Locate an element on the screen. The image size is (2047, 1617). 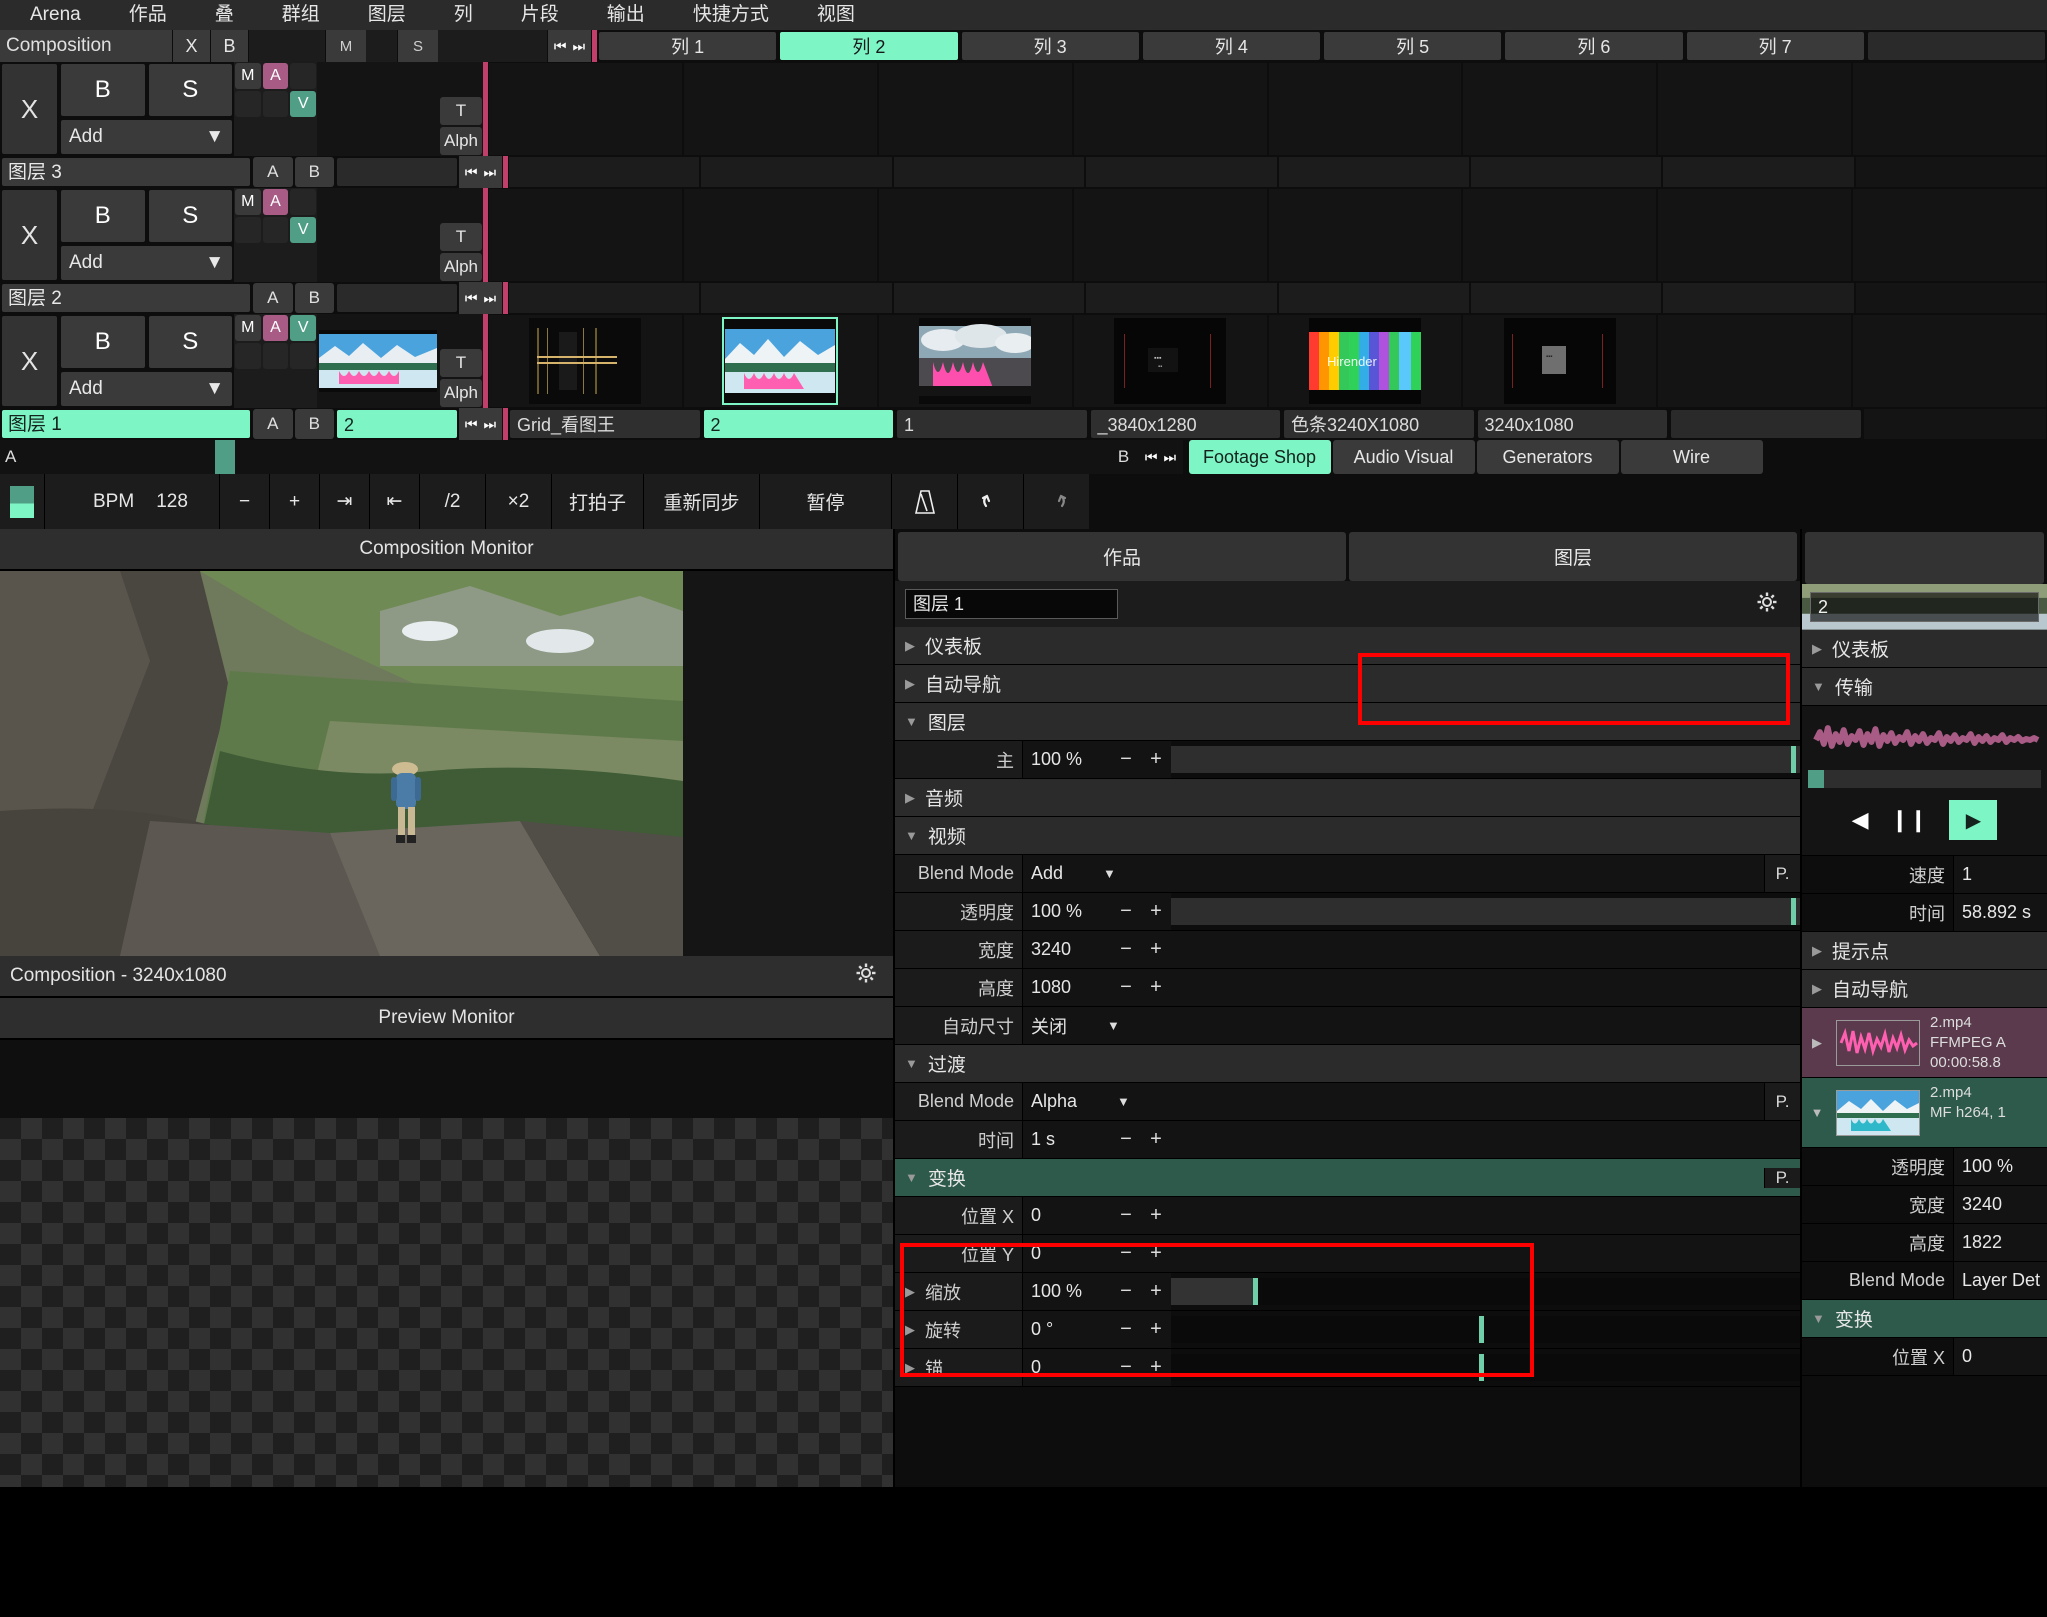
param-master-value: 100 % is located at coordinates (1067, 759).